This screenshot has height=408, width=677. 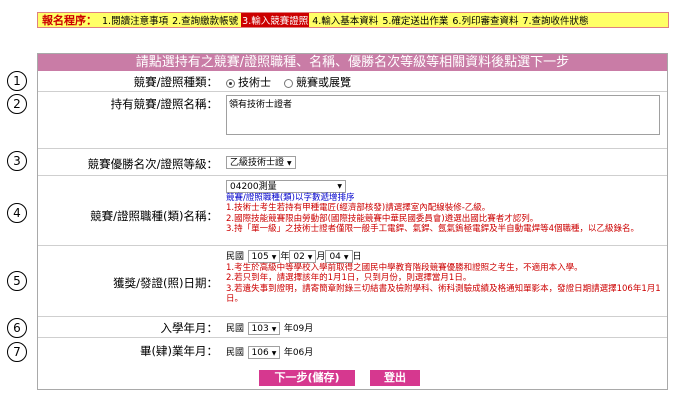 What do you see at coordinates (175, 82) in the screenshot?
I see `certificate-type-label: 競賽/證照種類：` at bounding box center [175, 82].